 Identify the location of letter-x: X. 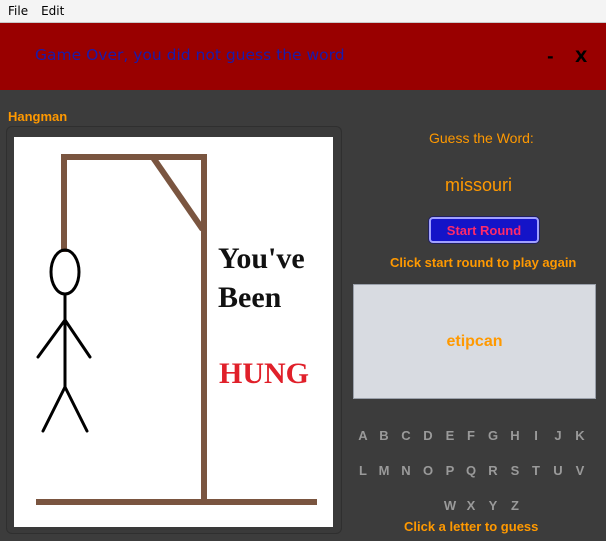
(471, 505).